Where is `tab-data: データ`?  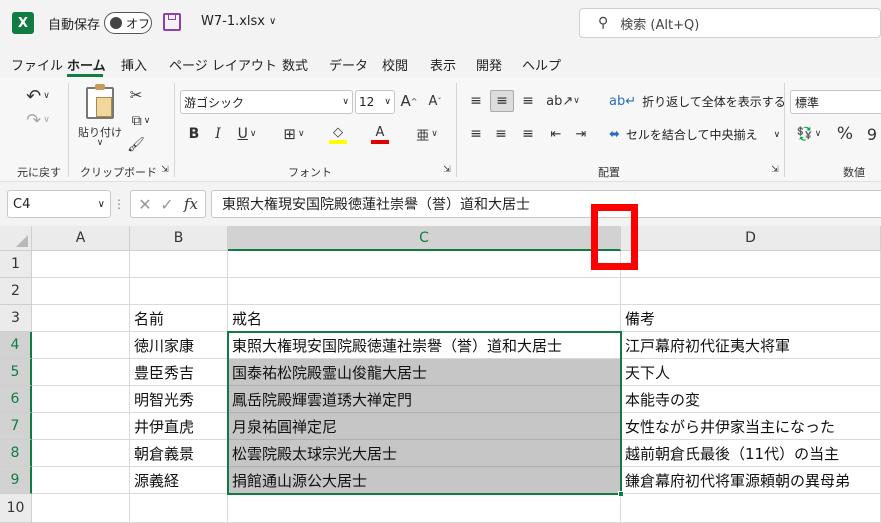
tab-data: データ is located at coordinates (348, 64).